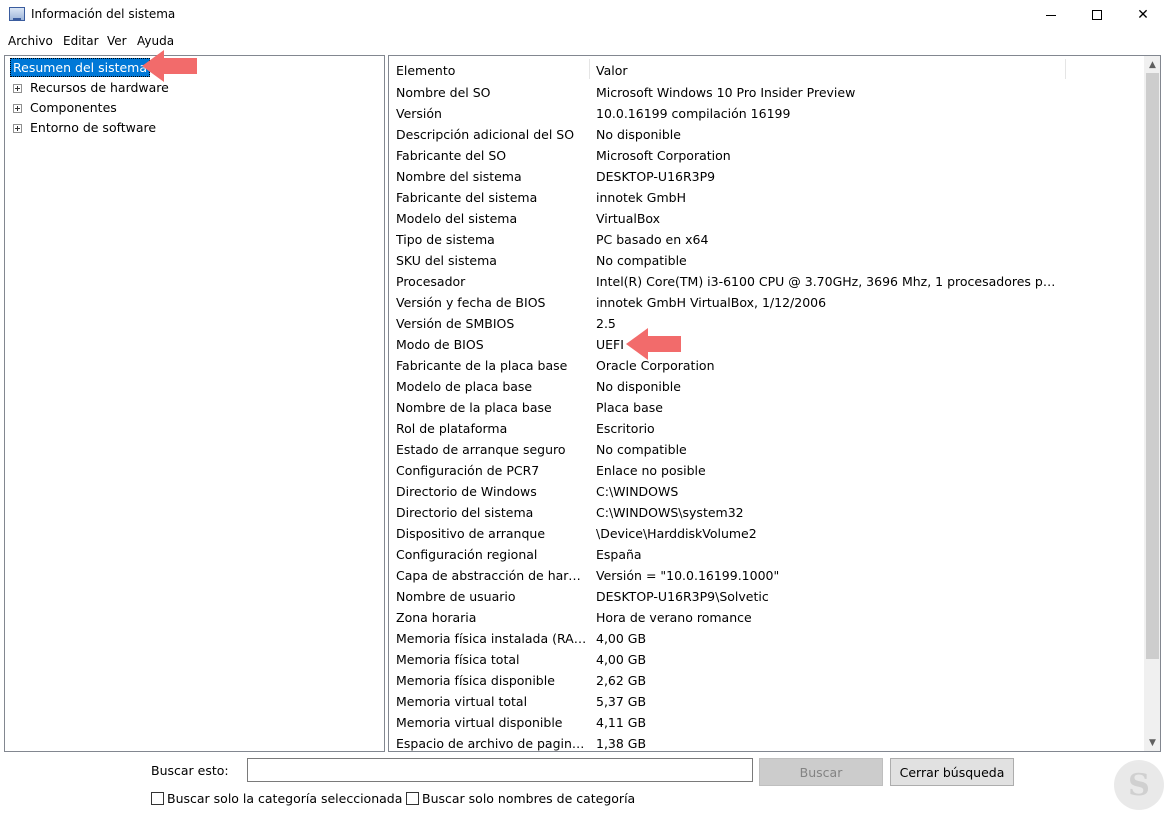 Image resolution: width=1166 pixels, height=813 pixels. Describe the element at coordinates (467, 197) in the screenshot. I see `cell-elemento: Fabricante del sistema` at that location.